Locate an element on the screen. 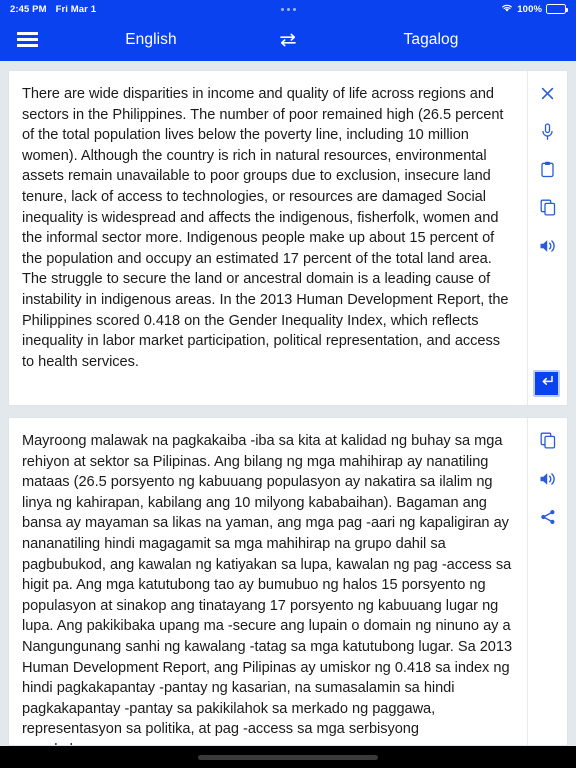  copy-button is located at coordinates (548, 210).